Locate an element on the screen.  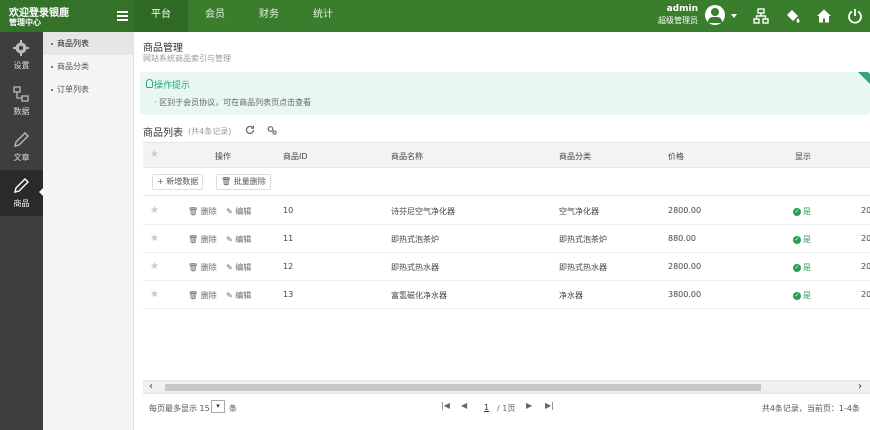
scrollbar-thumb is located at coordinates (463, 387).